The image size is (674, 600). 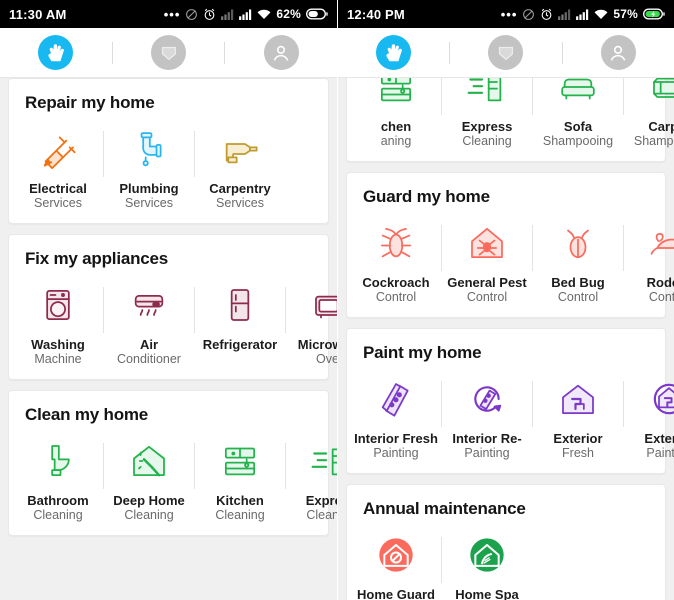 What do you see at coordinates (578, 453) in the screenshot?
I see `service-tile-sublabel: Fresh` at bounding box center [578, 453].